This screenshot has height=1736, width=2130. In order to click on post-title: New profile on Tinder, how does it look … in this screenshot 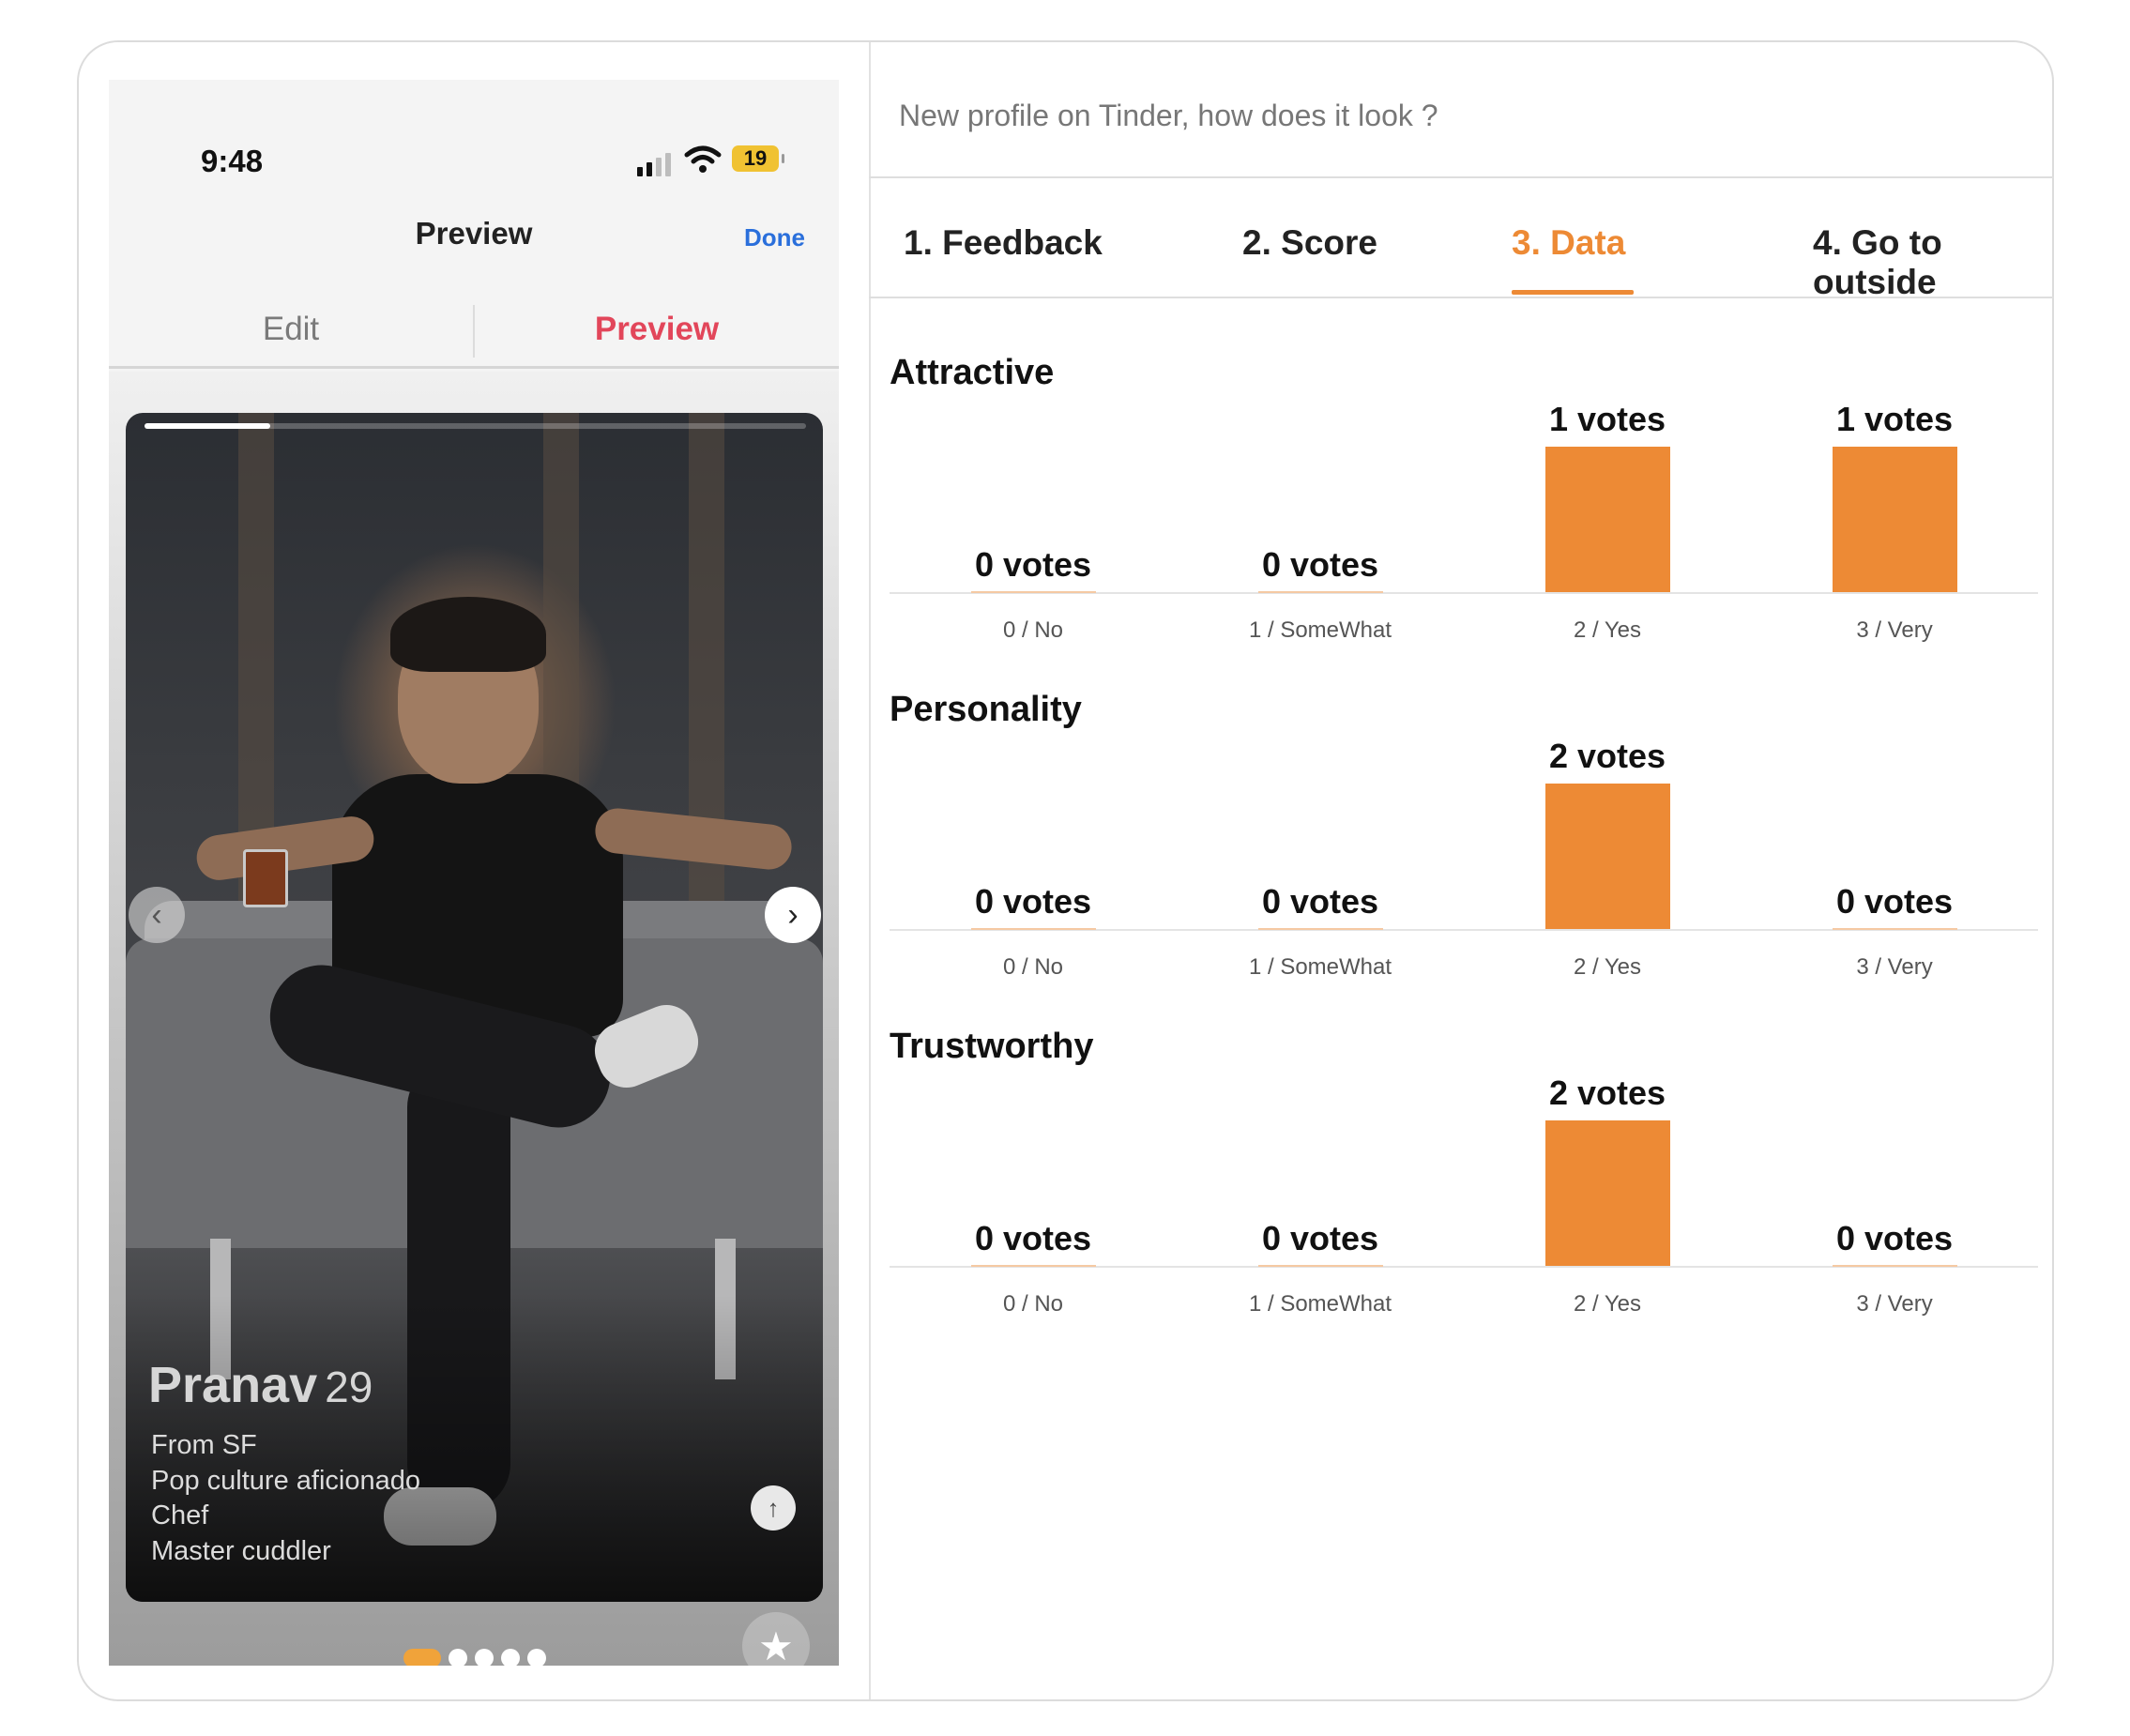, I will do `click(1168, 115)`.